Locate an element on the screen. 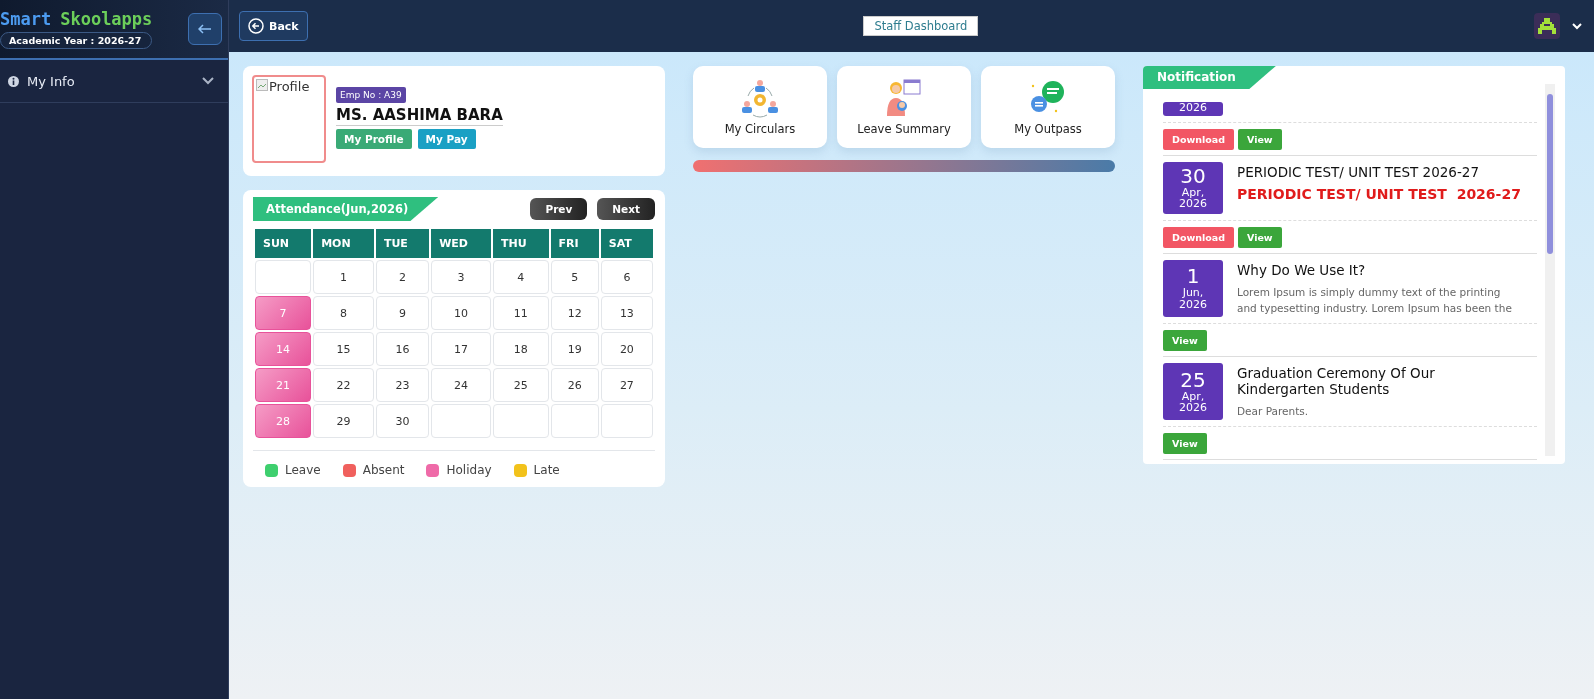 Image resolution: width=1594 pixels, height=699 pixels. sidebar-item: My Info is located at coordinates (114, 81).